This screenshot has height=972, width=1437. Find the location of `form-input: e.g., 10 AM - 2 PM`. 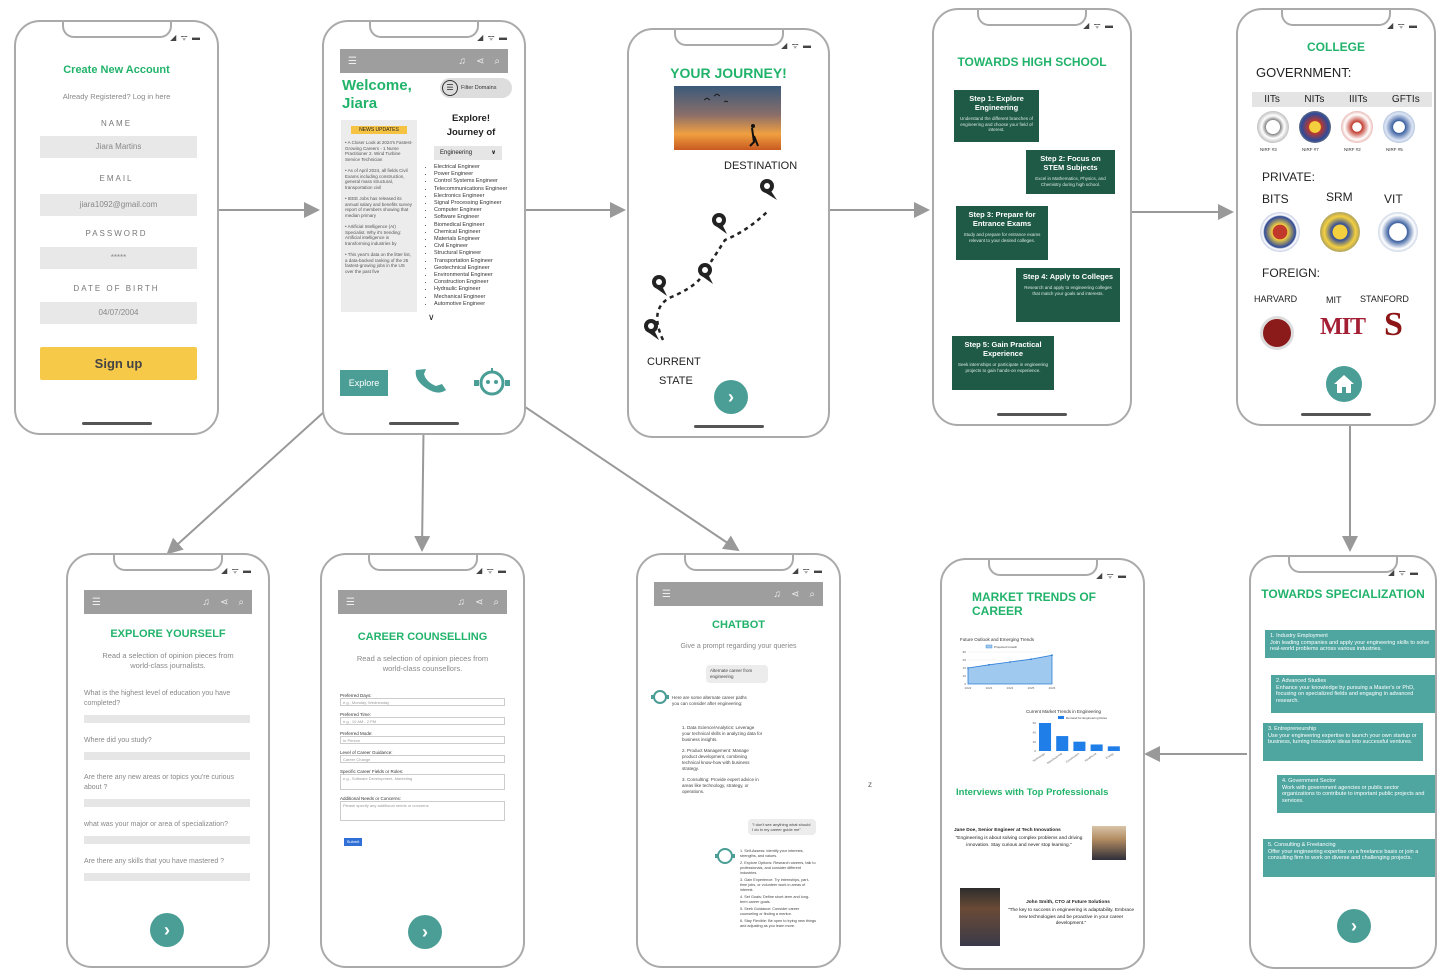

form-input: e.g., 10 AM - 2 PM is located at coordinates (422, 721).